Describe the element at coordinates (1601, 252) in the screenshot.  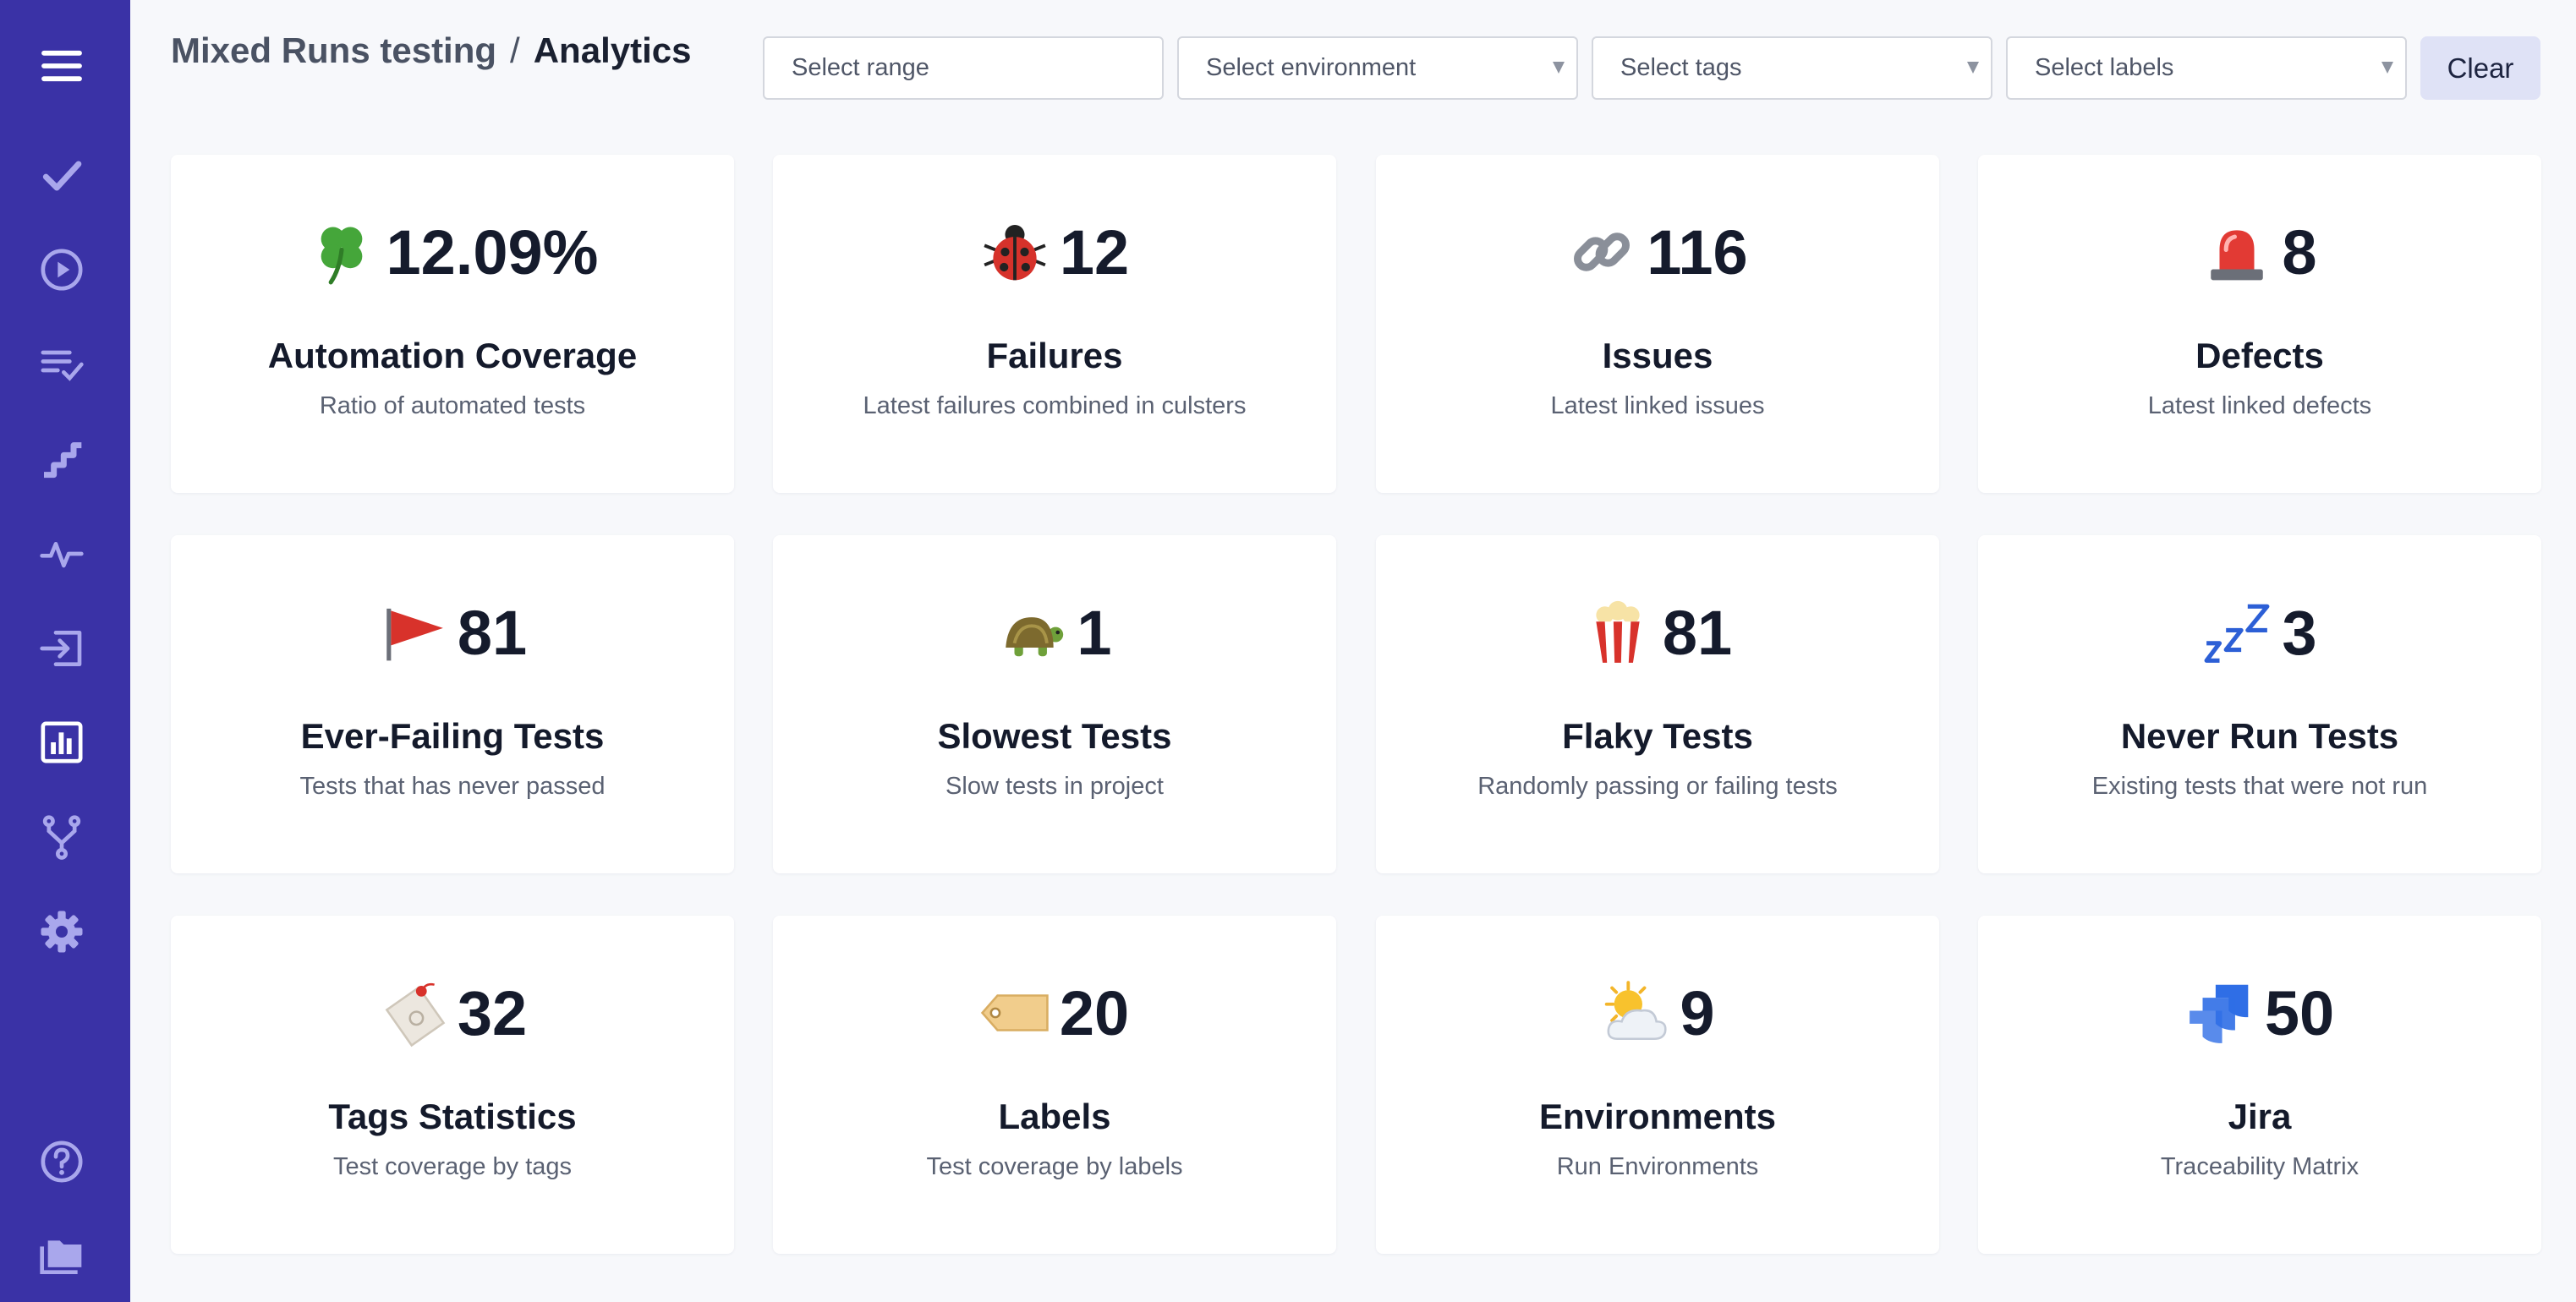
I see `link-icon` at that location.